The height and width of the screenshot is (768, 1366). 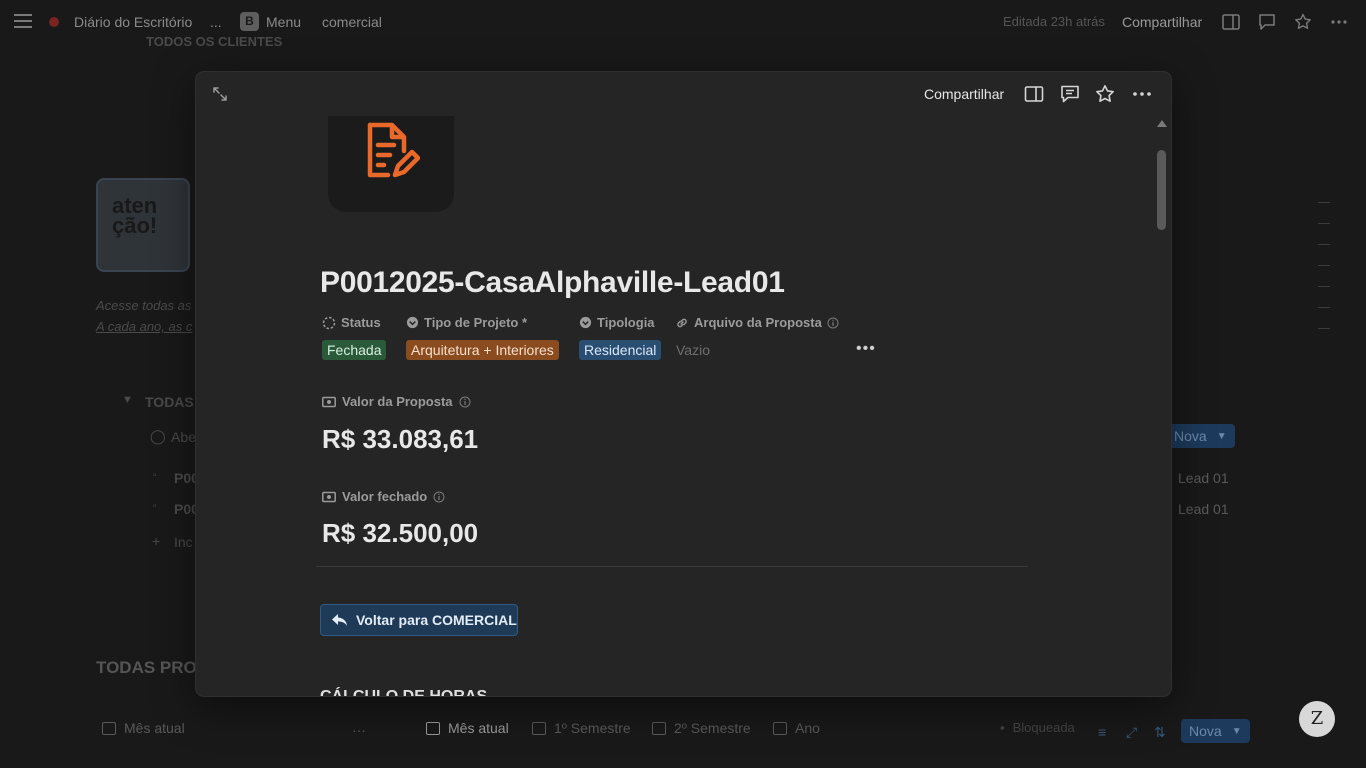 What do you see at coordinates (1043, 727) in the screenshot?
I see `bg-locked-label: Bloqueada` at bounding box center [1043, 727].